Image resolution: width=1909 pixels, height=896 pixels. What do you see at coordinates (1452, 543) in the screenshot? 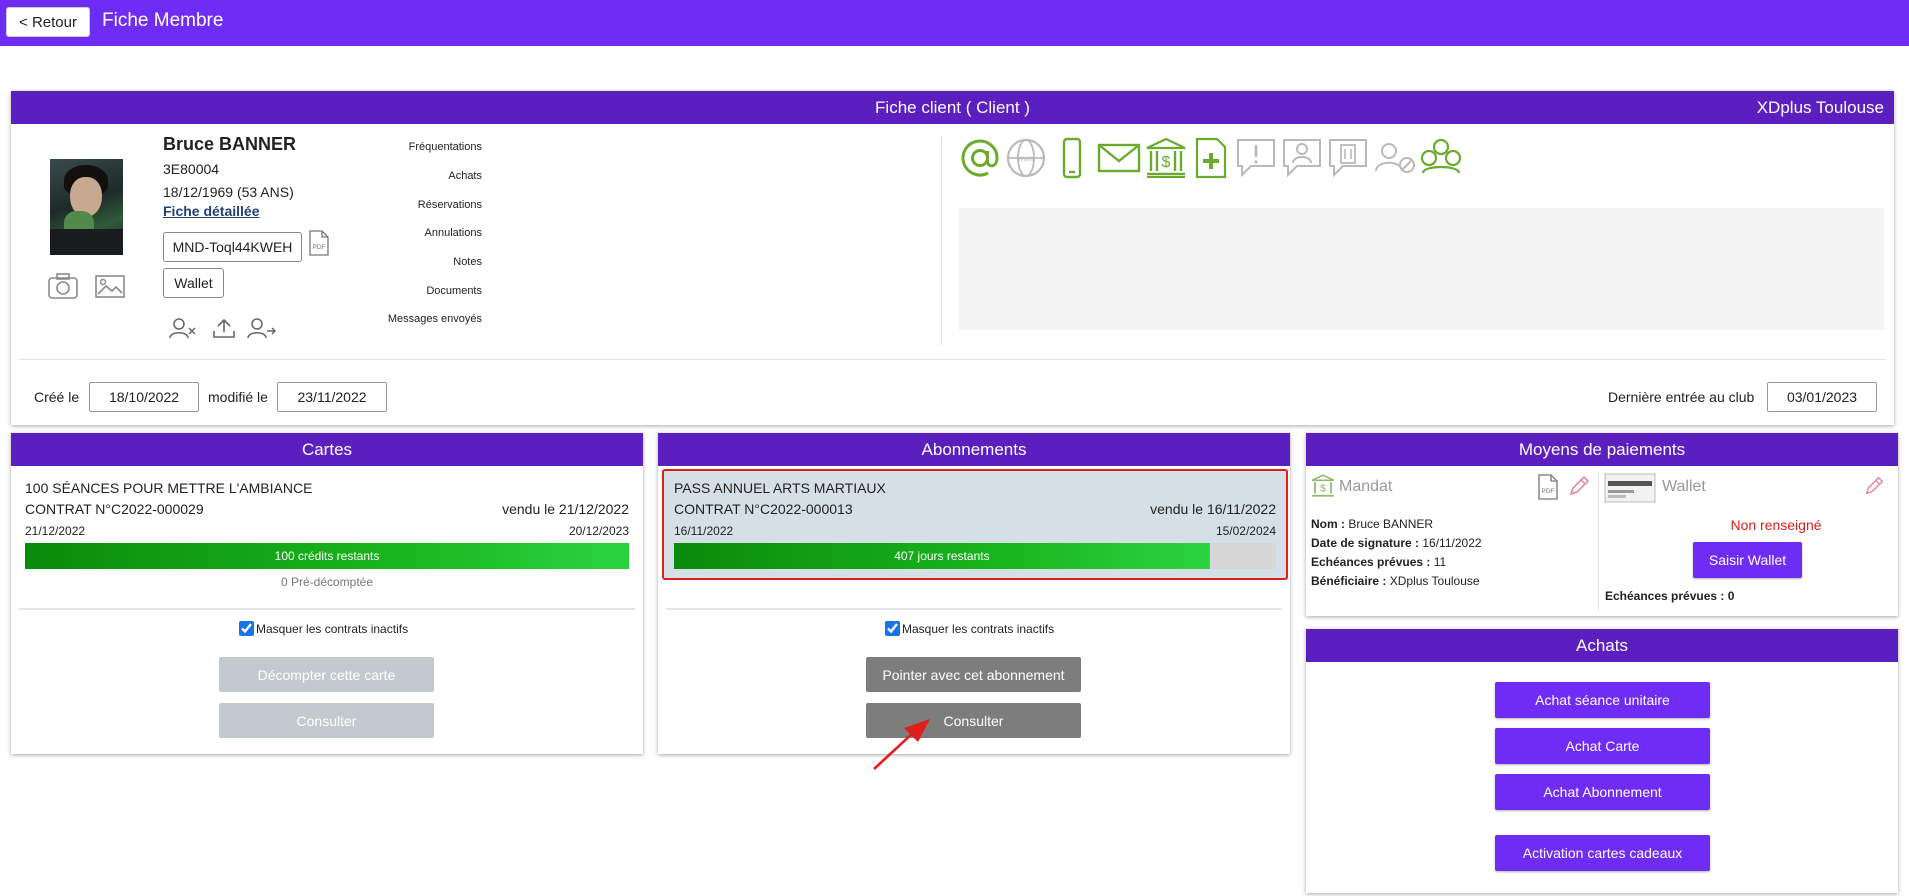
I see `mandat-signature-value: 16/11/2022` at bounding box center [1452, 543].